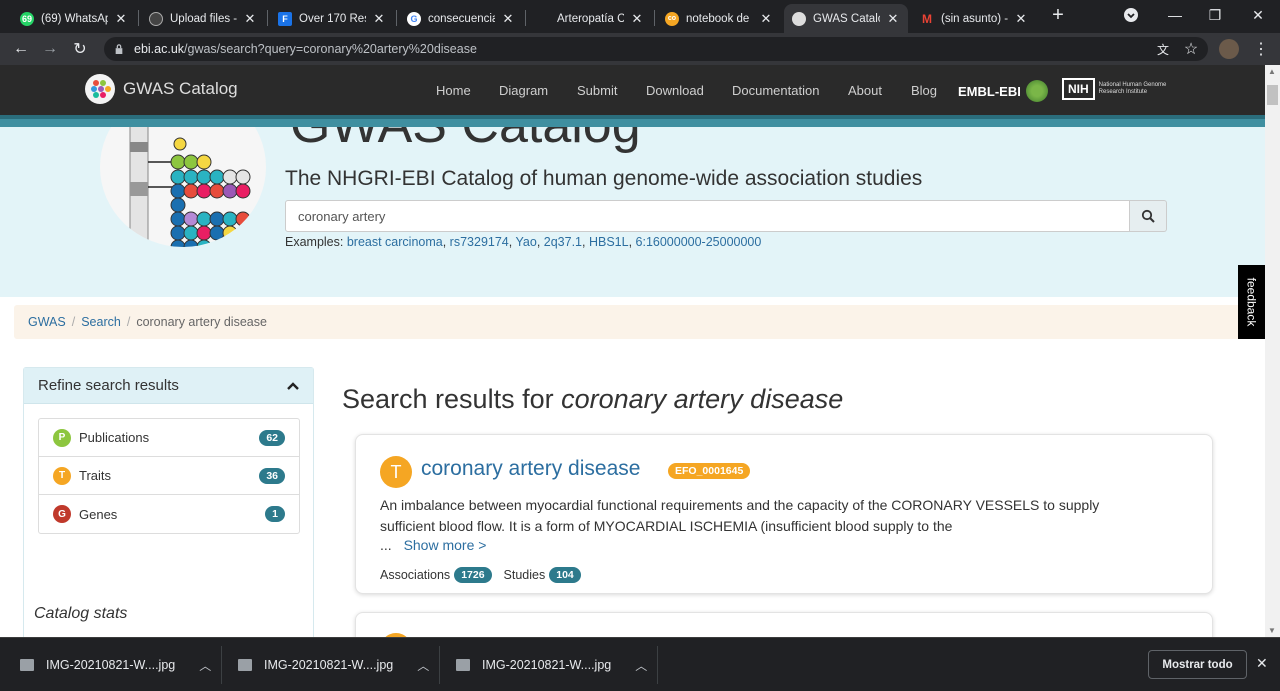  Describe the element at coordinates (709, 471) in the screenshot. I see `efo-id-badge: EFO_0001645` at that location.